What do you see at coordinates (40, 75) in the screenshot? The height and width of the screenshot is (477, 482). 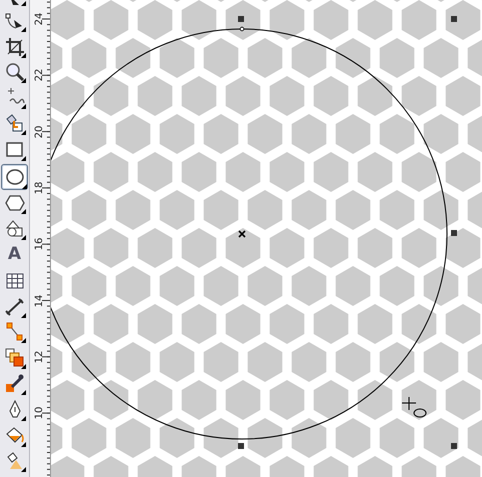 I see `ruler-label: 22` at bounding box center [40, 75].